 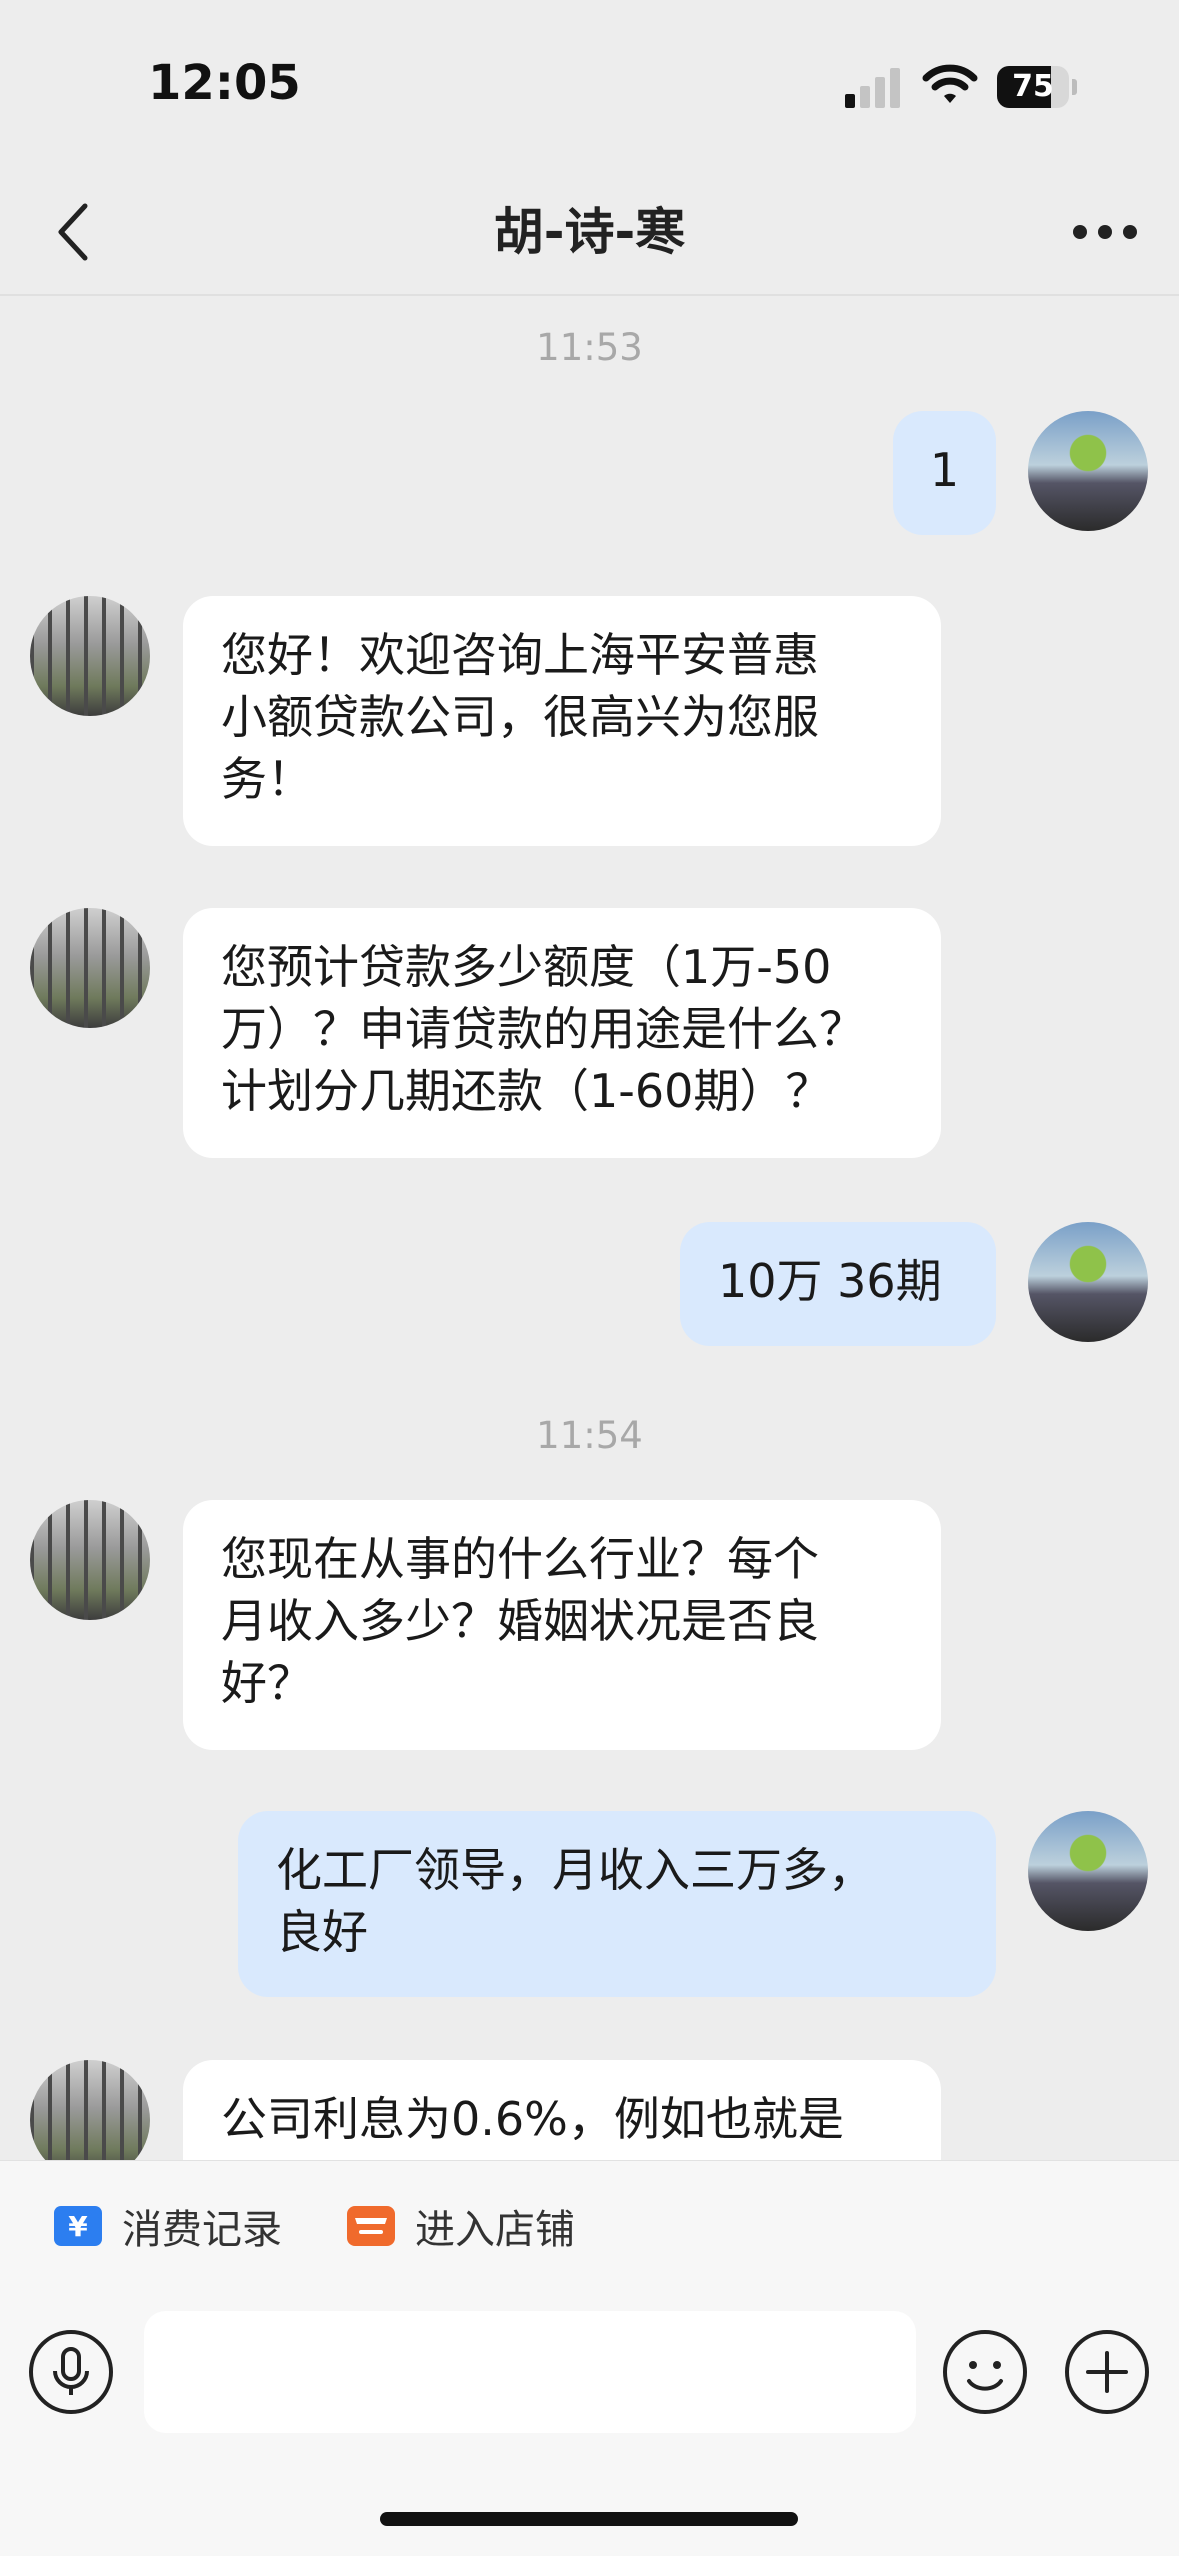 I want to click on battery-icon: 75, so click(x=1037, y=87).